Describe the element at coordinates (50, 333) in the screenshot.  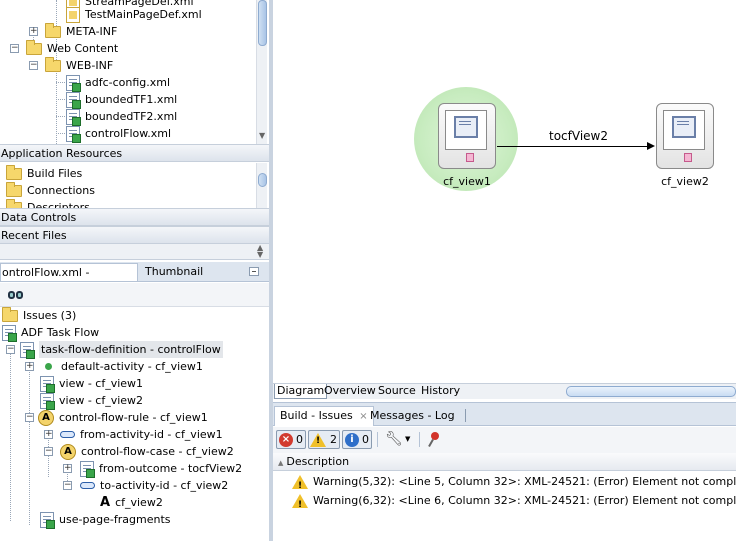
I see `tree-item-adf-task-flow: ADF Task Flow` at that location.